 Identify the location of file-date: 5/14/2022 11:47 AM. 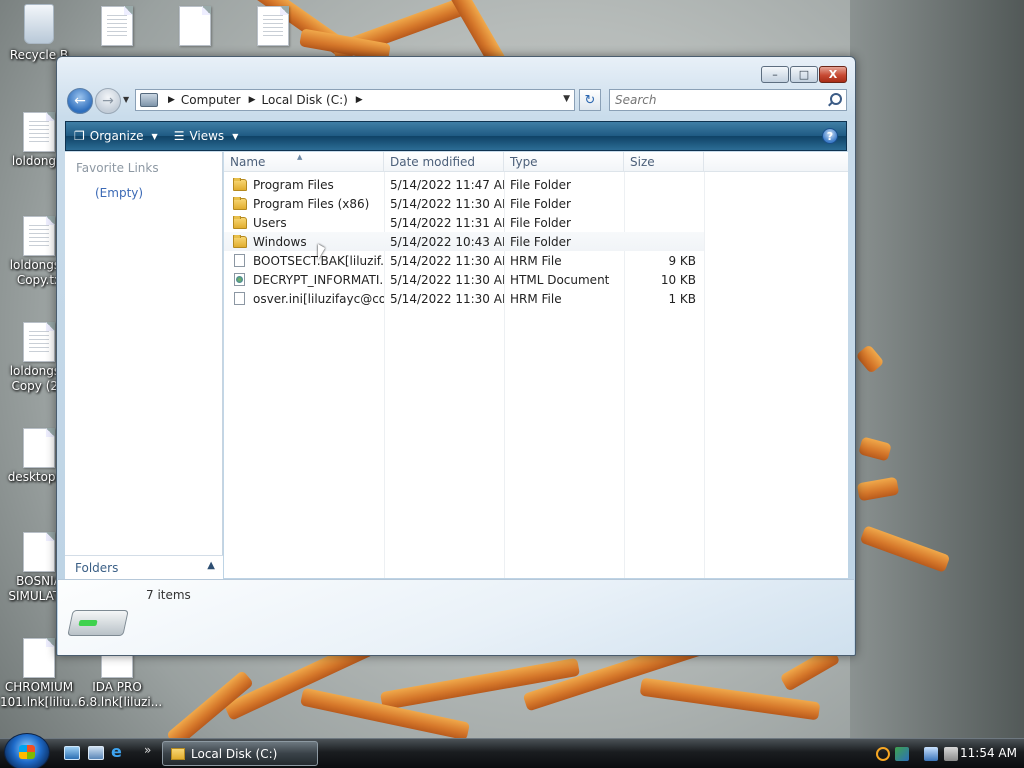
(447, 184).